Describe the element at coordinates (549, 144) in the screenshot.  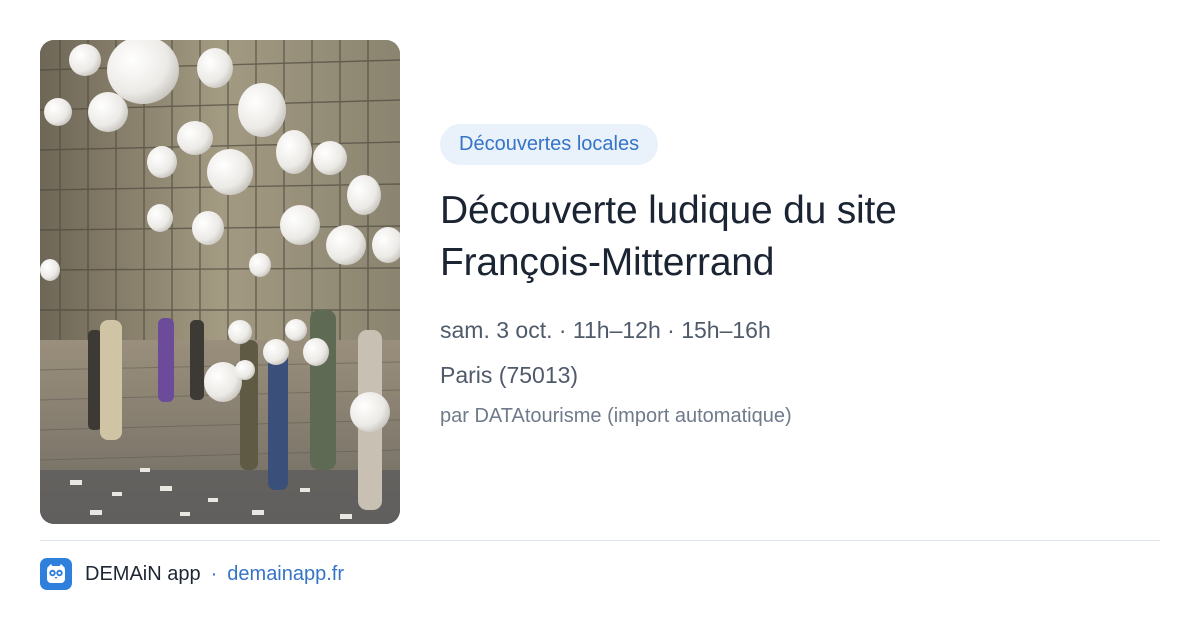
I see `category-tag: Découvertes locales` at that location.